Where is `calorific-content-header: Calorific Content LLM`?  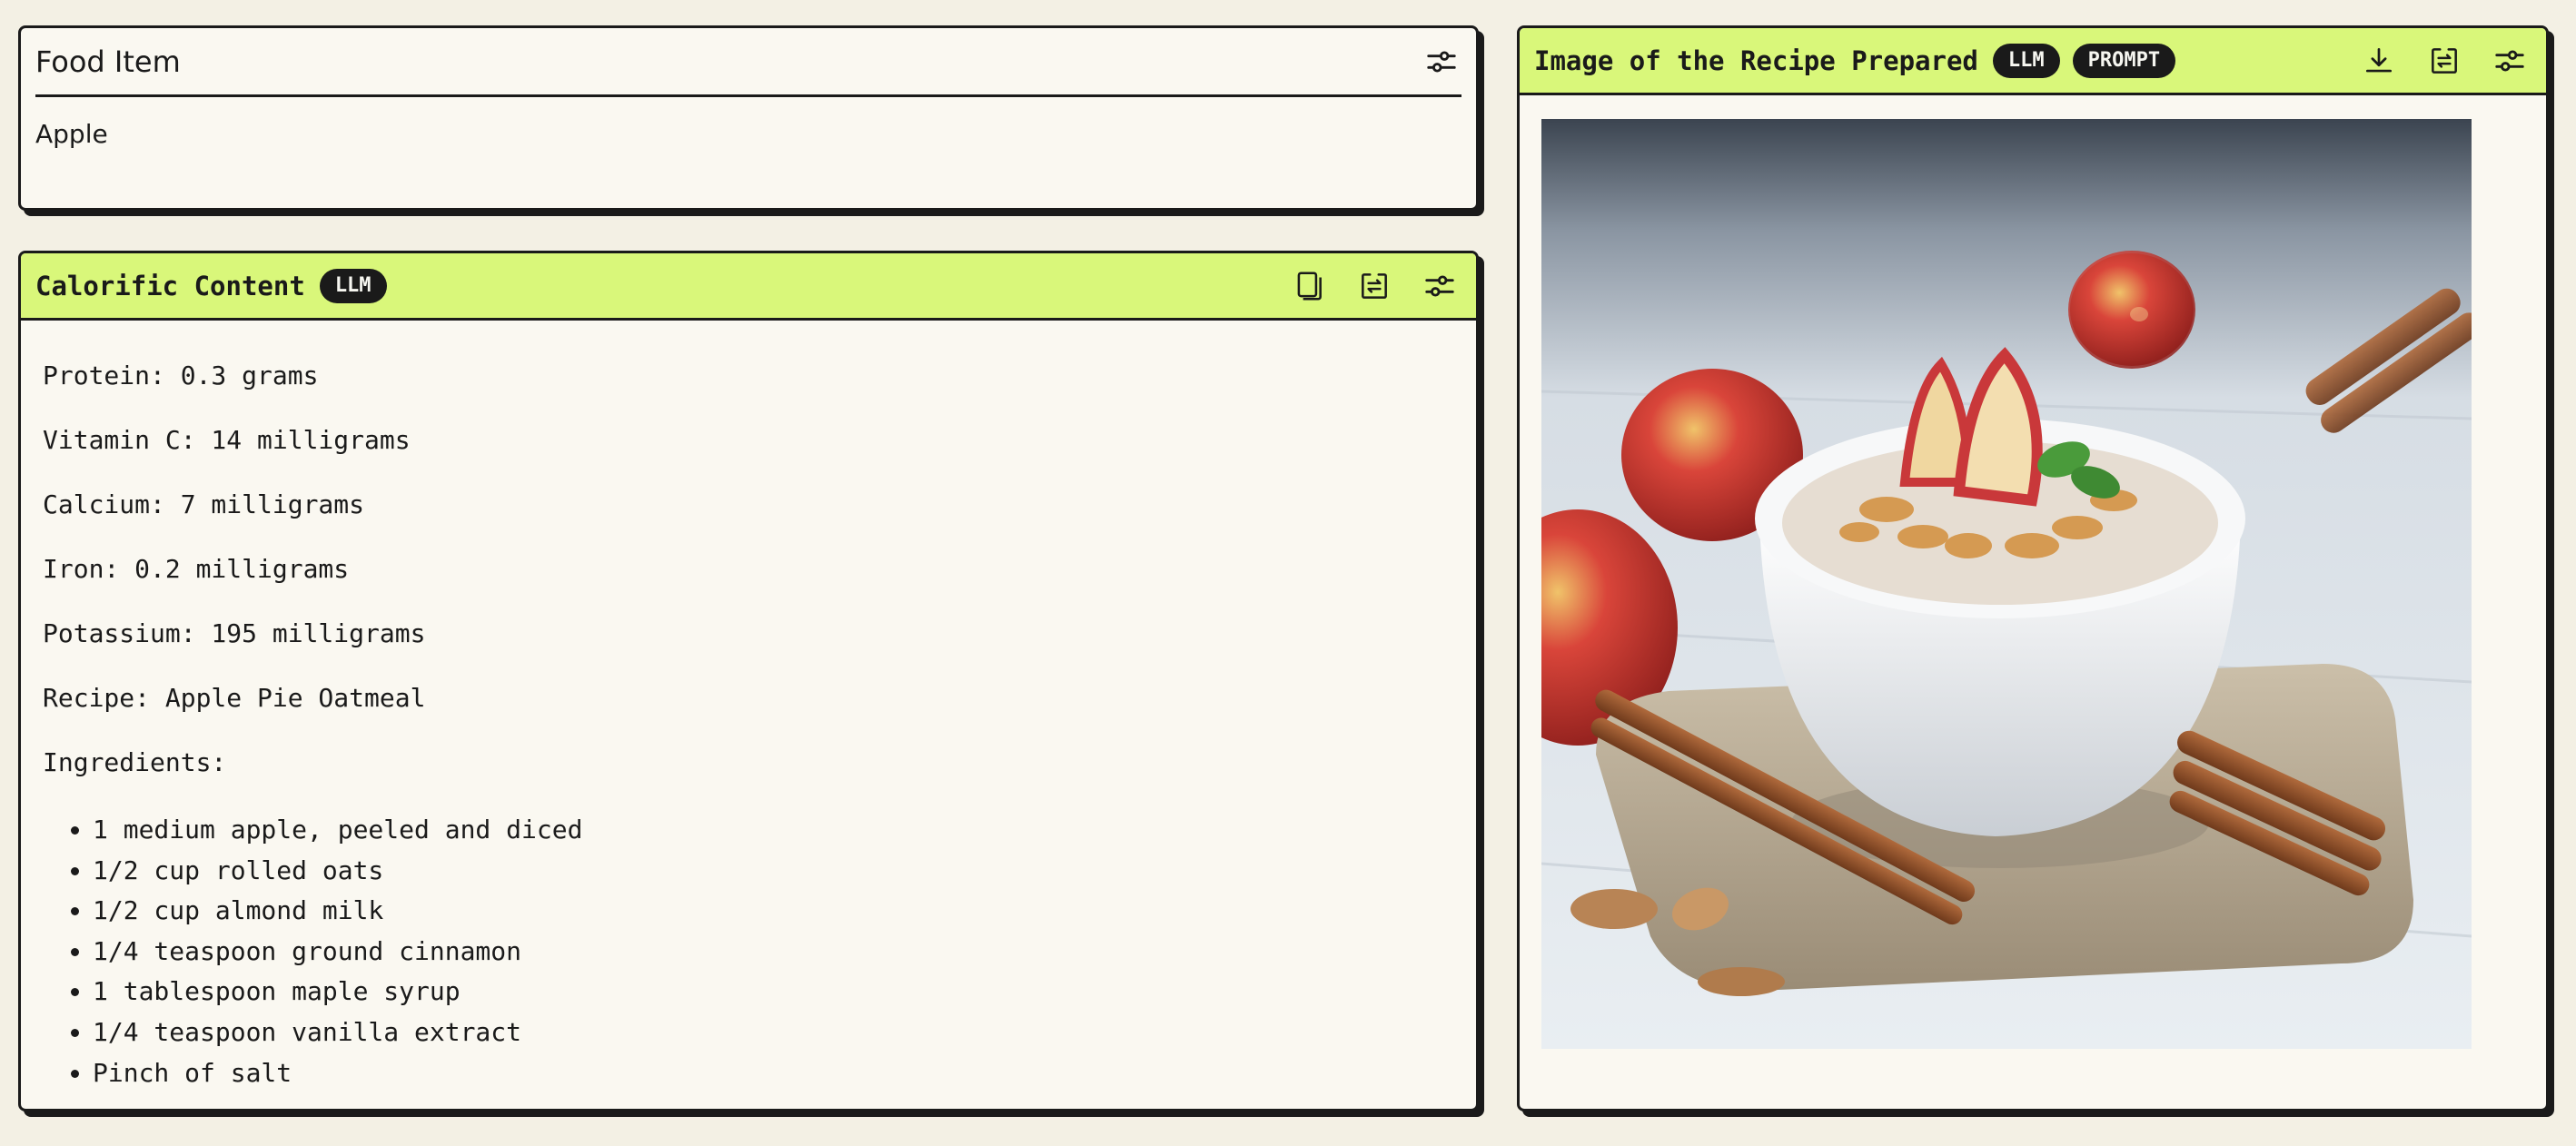 calorific-content-header: Calorific Content LLM is located at coordinates (748, 287).